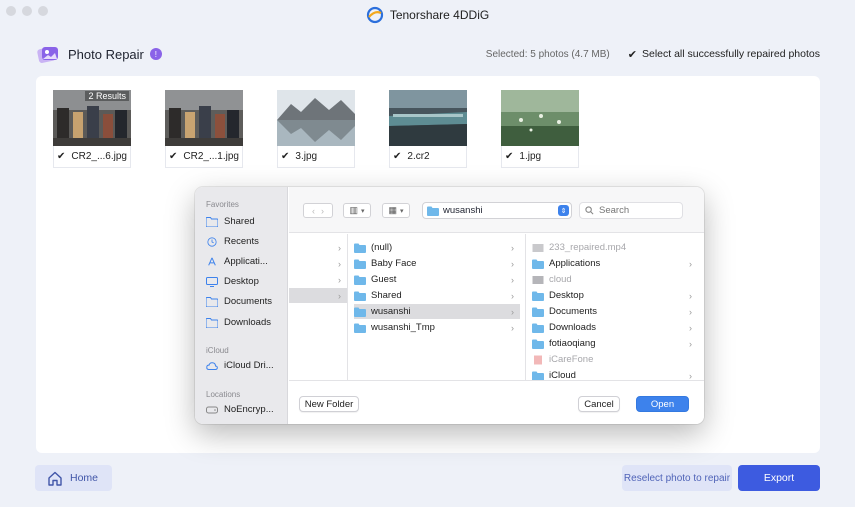 The width and height of the screenshot is (855, 507). What do you see at coordinates (437, 327) in the screenshot?
I see `list-item: wusanshi_Tmp ›` at bounding box center [437, 327].